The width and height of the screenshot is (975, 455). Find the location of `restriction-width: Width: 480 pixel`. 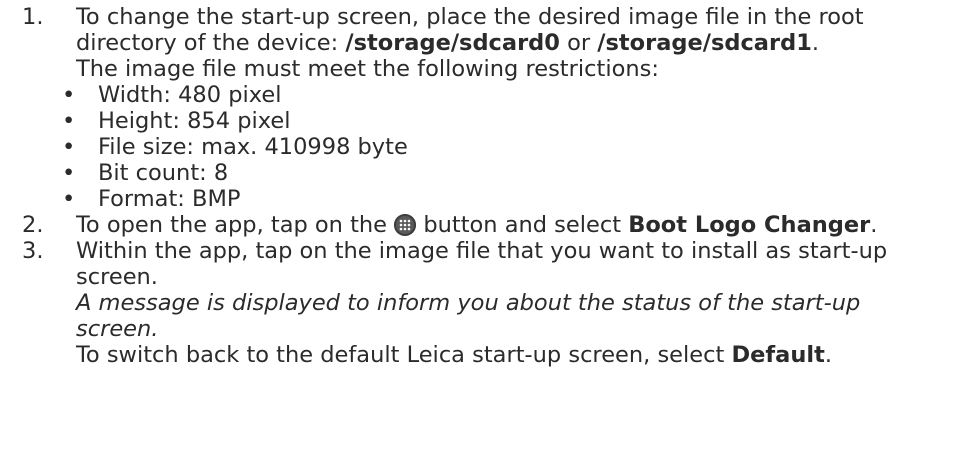

restriction-width: Width: 480 pixel is located at coordinates (190, 95).